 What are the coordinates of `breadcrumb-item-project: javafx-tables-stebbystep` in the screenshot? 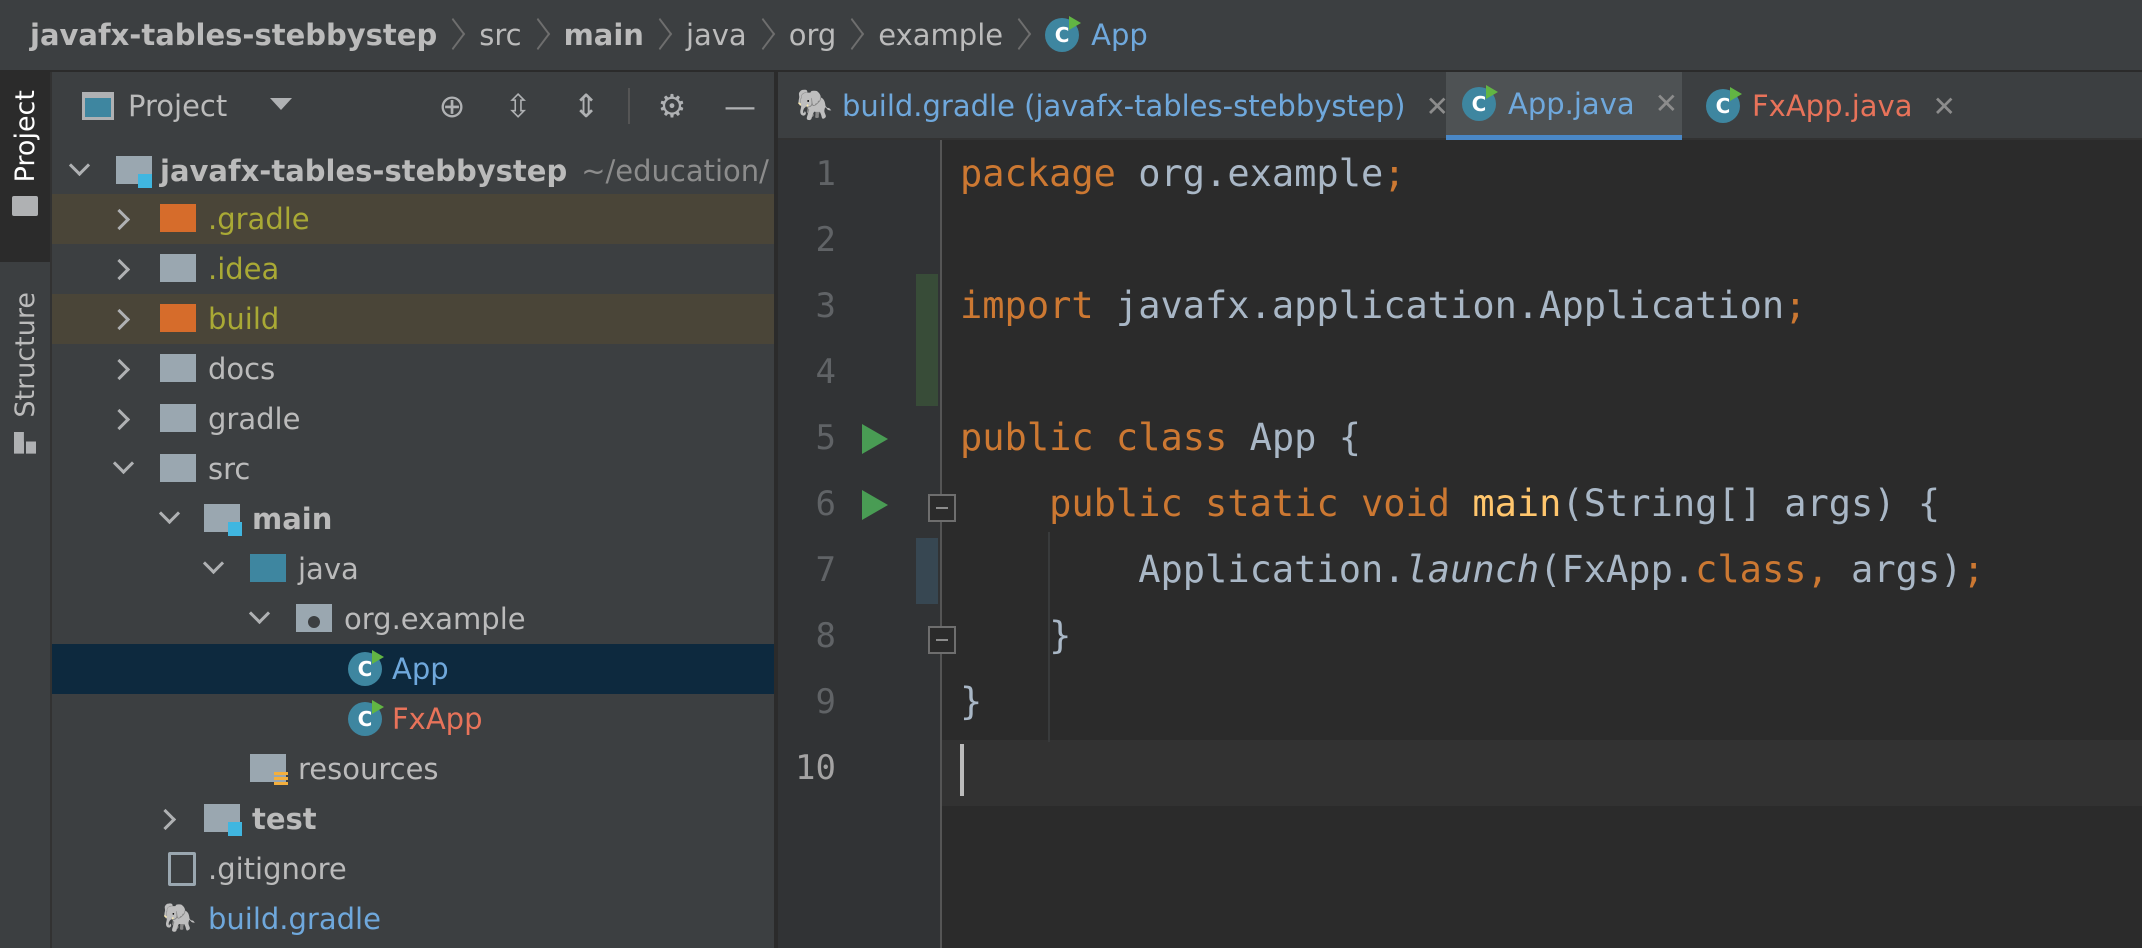 It's located at (233, 35).